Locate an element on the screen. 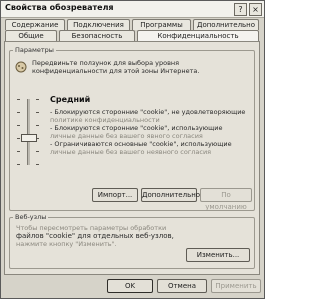 The height and width of the screenshot is (299, 320). default-button: По умолчанию is located at coordinates (226, 199).